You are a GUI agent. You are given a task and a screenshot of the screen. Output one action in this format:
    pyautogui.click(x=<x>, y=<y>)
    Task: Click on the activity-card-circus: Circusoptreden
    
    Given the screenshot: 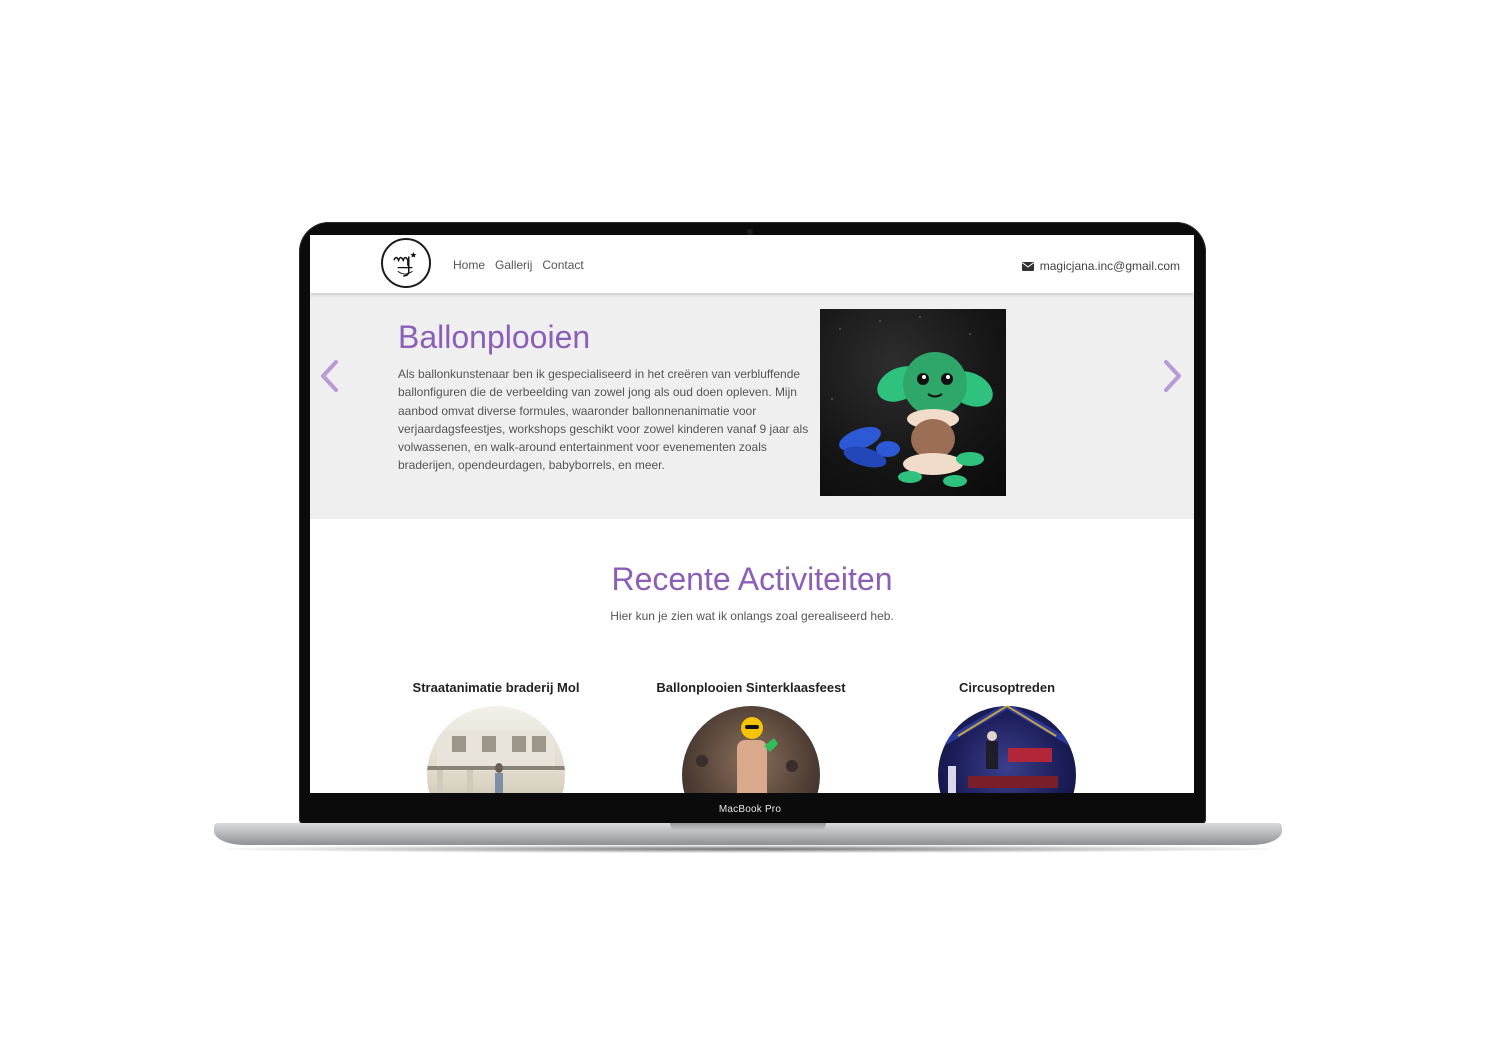 What is the action you would take?
    pyautogui.click(x=1007, y=736)
    